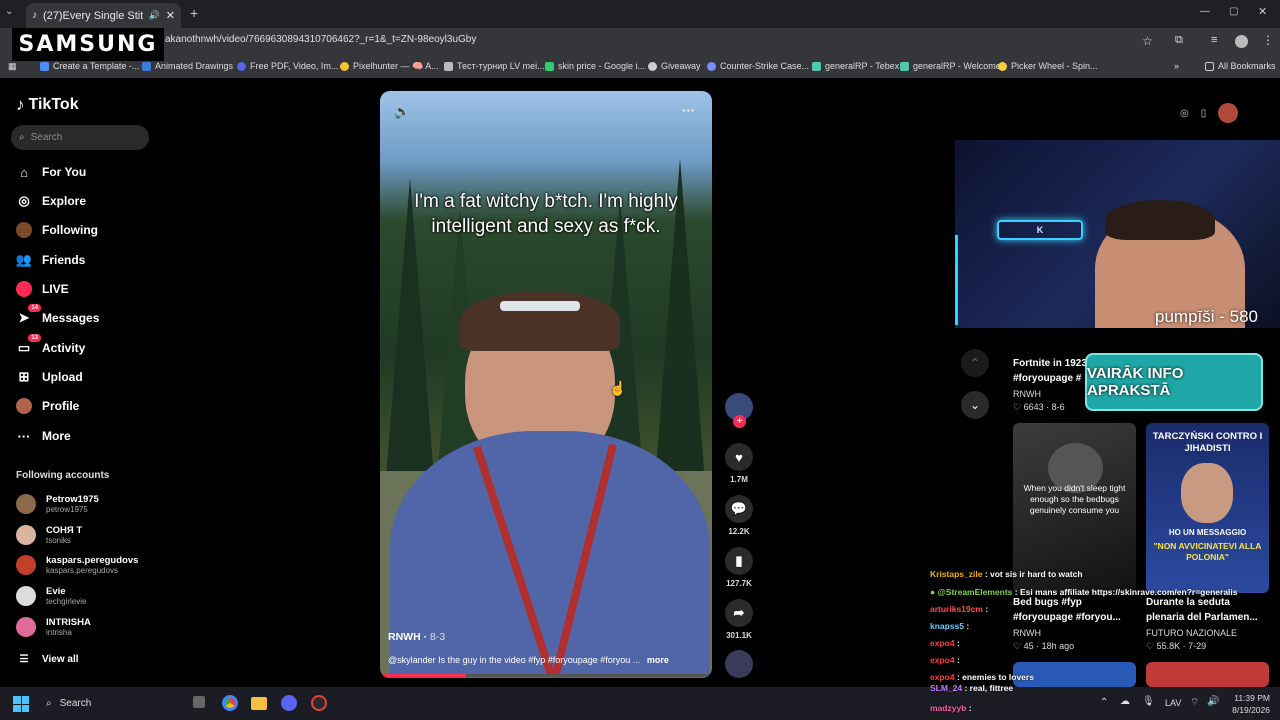 This screenshot has width=1280, height=720. I want to click on windows-start-icon, so click(21, 704).